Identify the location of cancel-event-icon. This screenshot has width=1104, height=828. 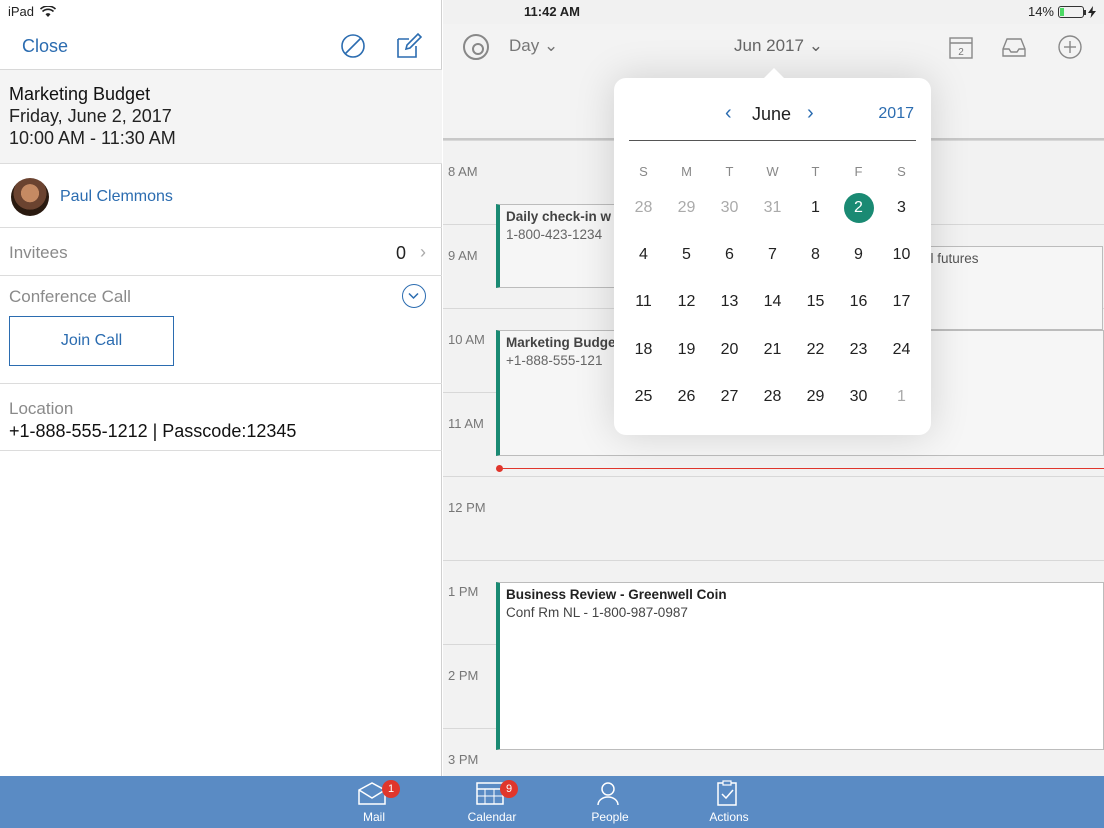
(353, 46).